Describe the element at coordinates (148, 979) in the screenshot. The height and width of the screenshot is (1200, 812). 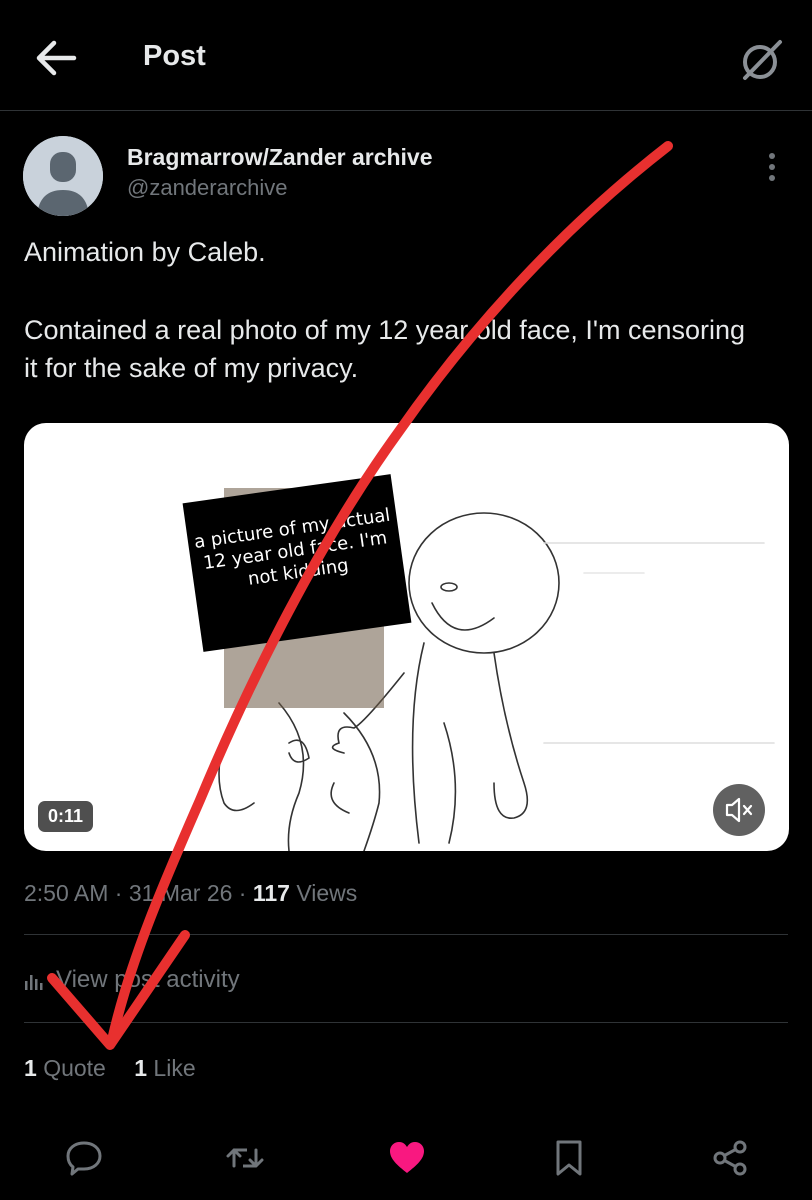
I see `view-post-activity-label: View post activity` at that location.